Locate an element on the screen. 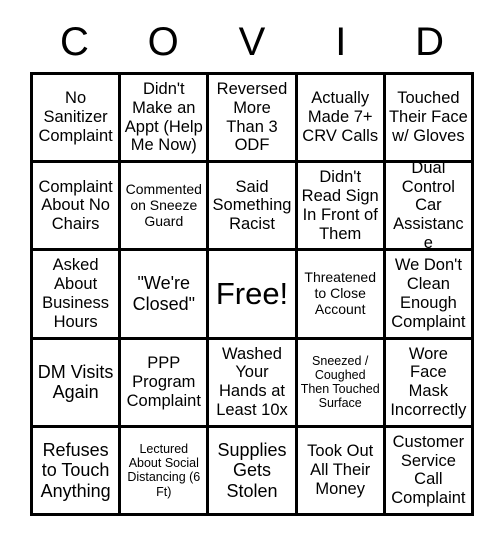 The height and width of the screenshot is (544, 501). bingo-cell: DM Visits Again is located at coordinates (77, 383).